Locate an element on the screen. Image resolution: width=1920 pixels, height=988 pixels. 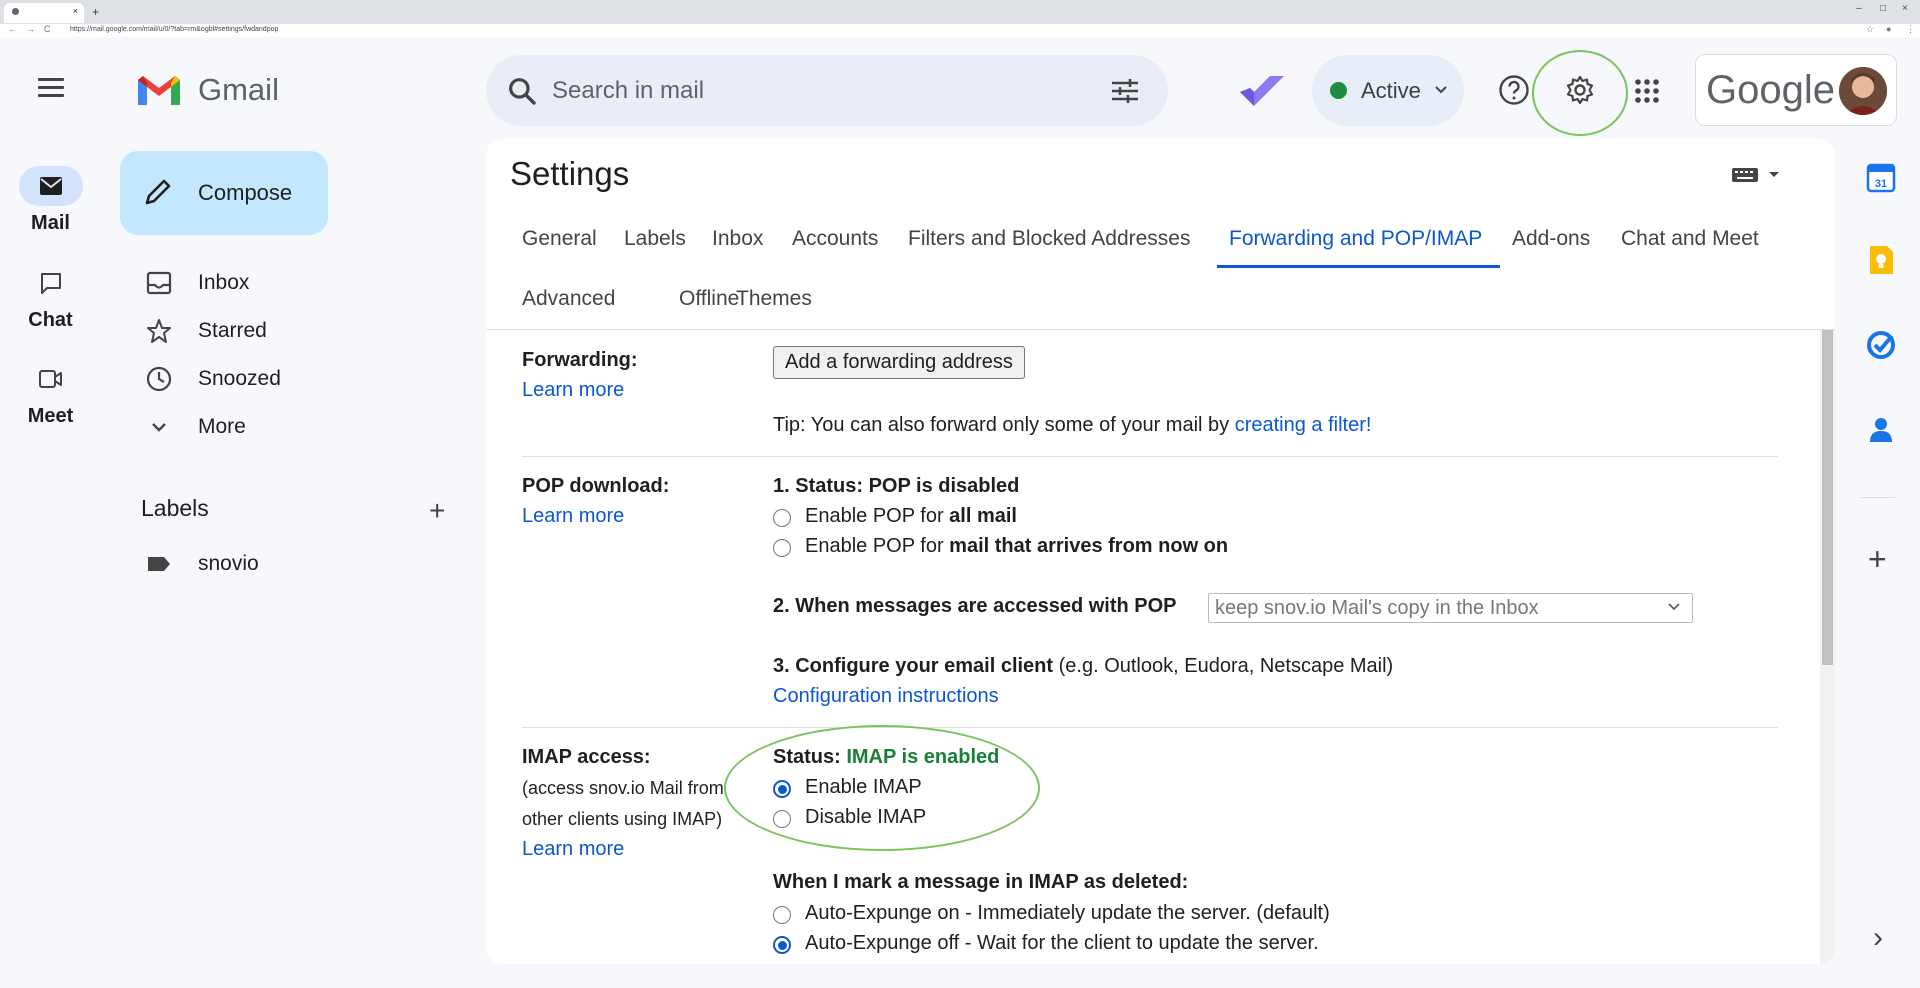
tabs-divider is located at coordinates (1160, 329).